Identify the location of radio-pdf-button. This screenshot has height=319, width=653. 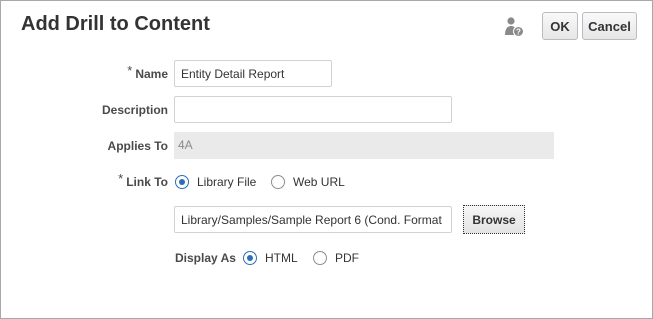
(320, 258).